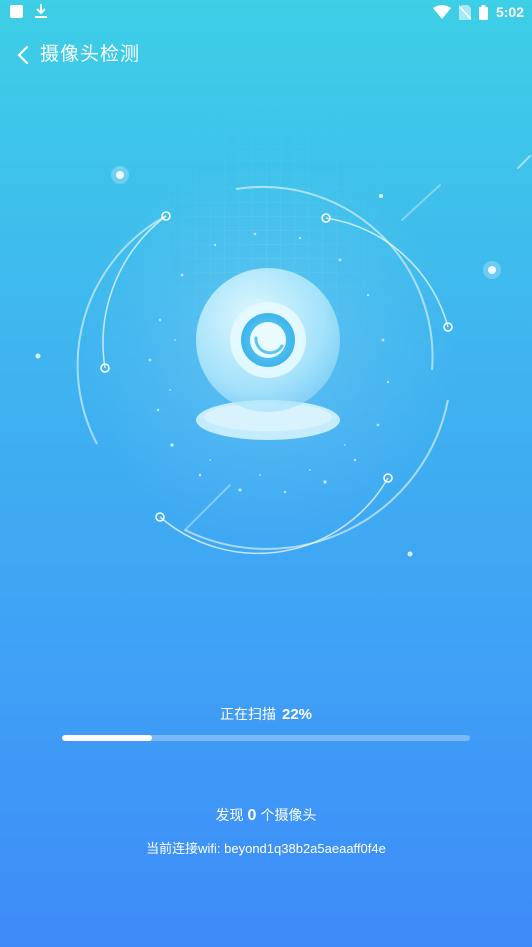  Describe the element at coordinates (247, 714) in the screenshot. I see `scan-label: 正在扫描` at that location.